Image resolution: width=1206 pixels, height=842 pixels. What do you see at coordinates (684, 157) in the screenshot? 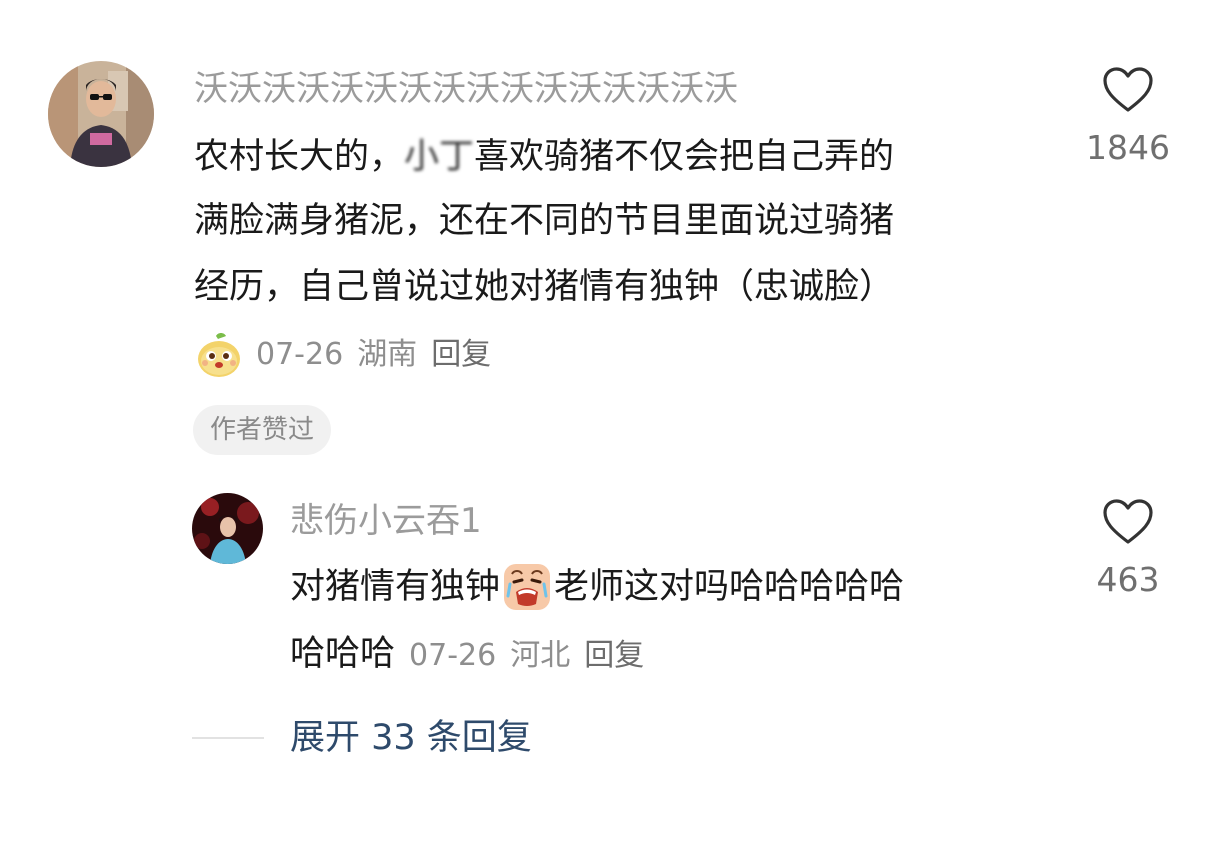
I see `main-comment-text-part: 喜欢骑猪不仅会把自己弄的` at bounding box center [684, 157].